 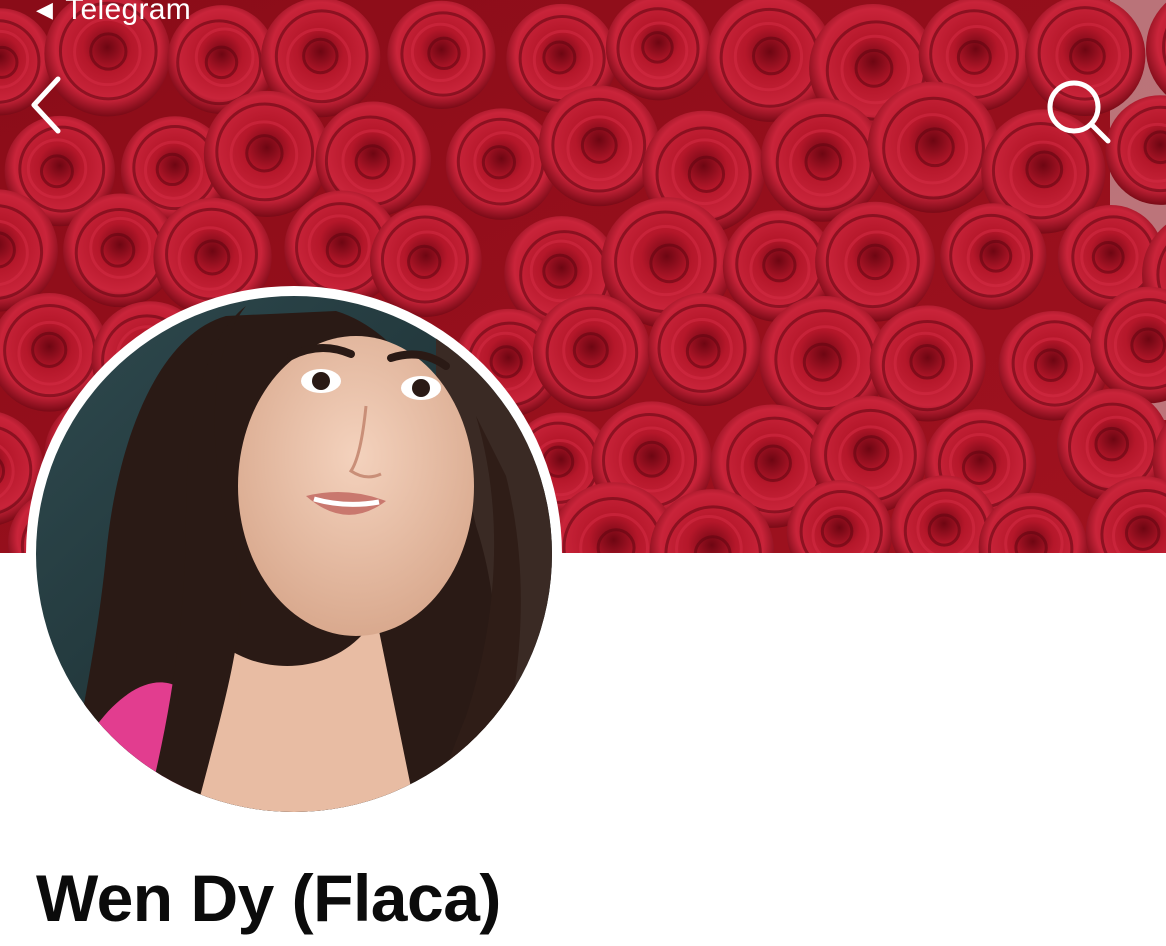 I want to click on profile-name: Wen Dy (Flaca), so click(x=268, y=898).